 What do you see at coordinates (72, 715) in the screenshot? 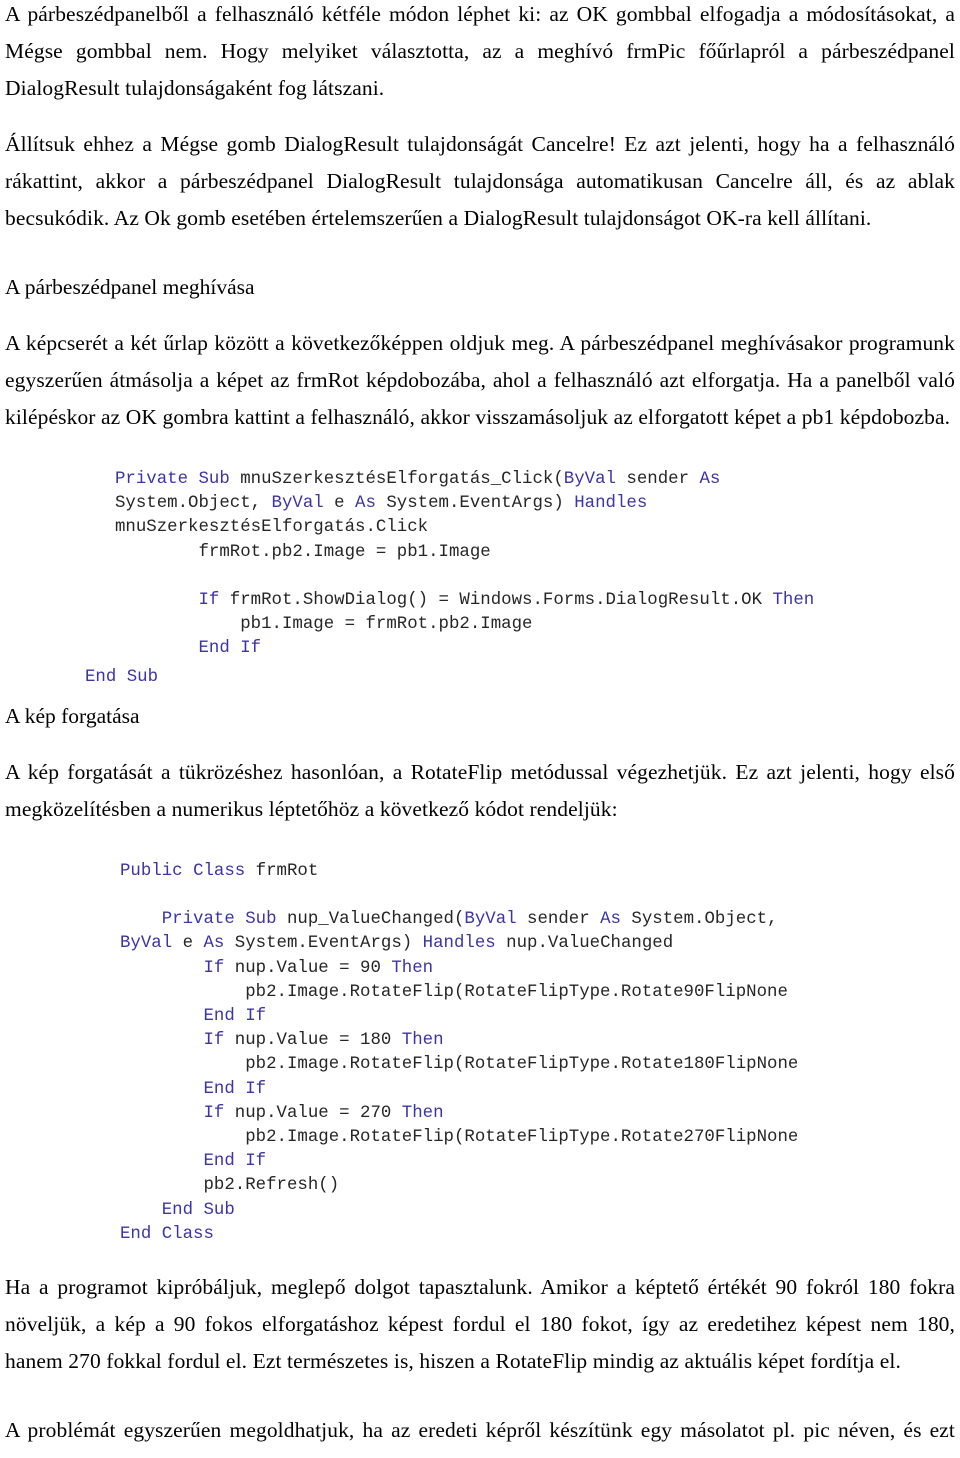
I see `section-heading-image-rotation: A kép forgatása` at bounding box center [72, 715].